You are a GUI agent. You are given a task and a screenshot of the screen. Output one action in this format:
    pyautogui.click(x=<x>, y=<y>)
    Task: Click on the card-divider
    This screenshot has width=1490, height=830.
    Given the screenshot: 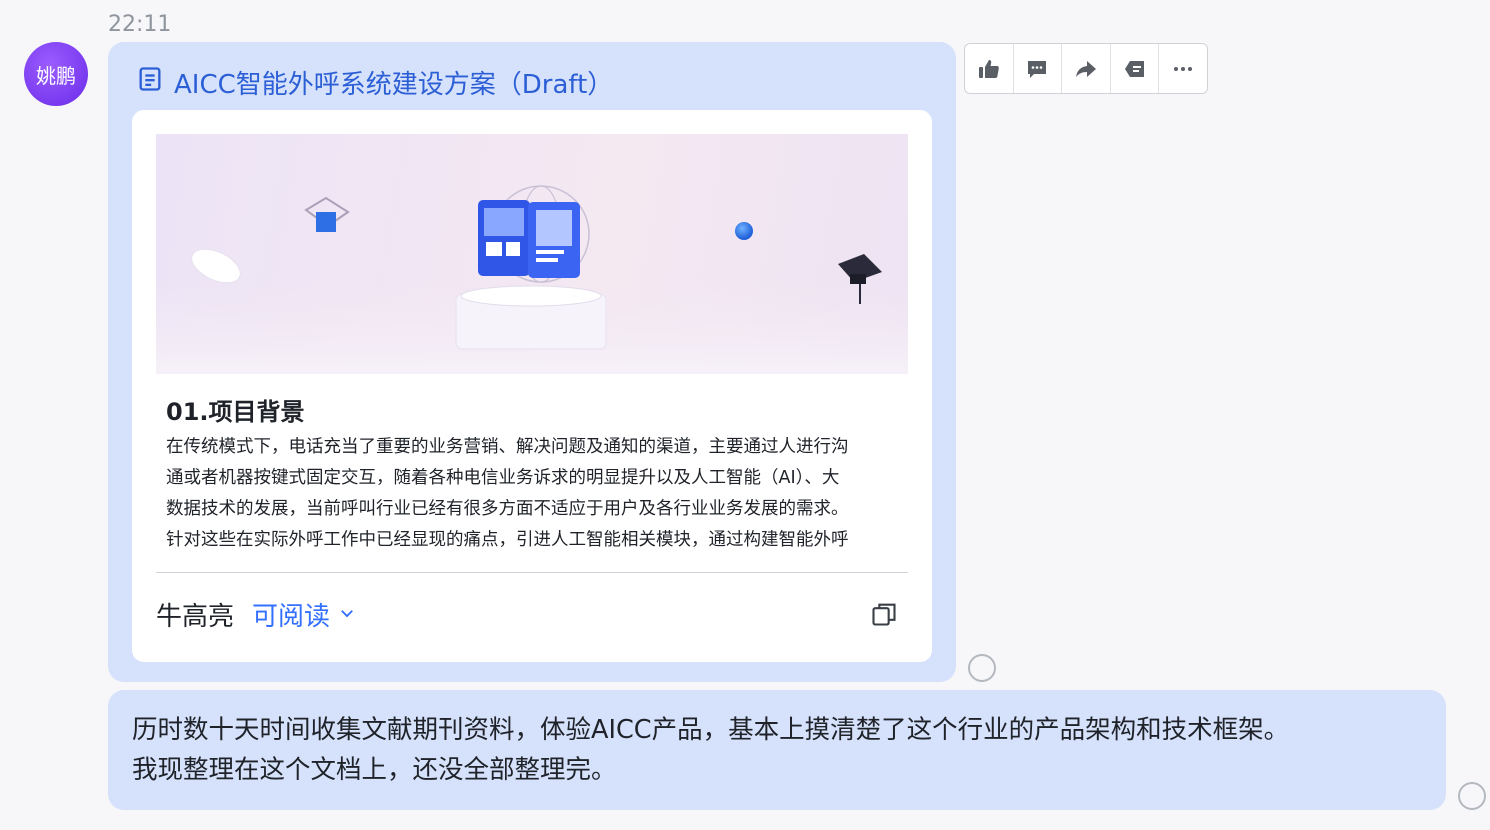 What is the action you would take?
    pyautogui.click(x=532, y=572)
    